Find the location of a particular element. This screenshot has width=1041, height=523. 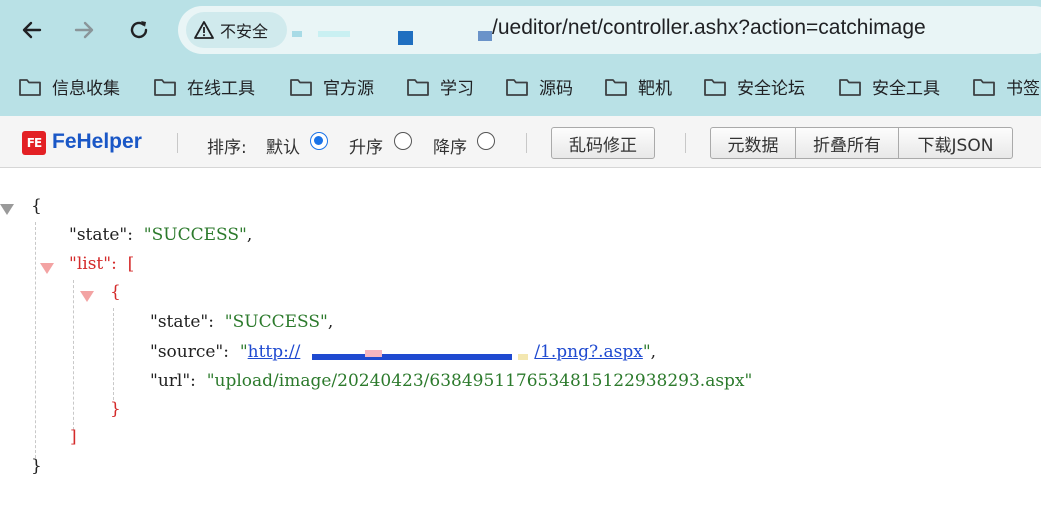

bookmark-label: 学习 is located at coordinates (457, 89).